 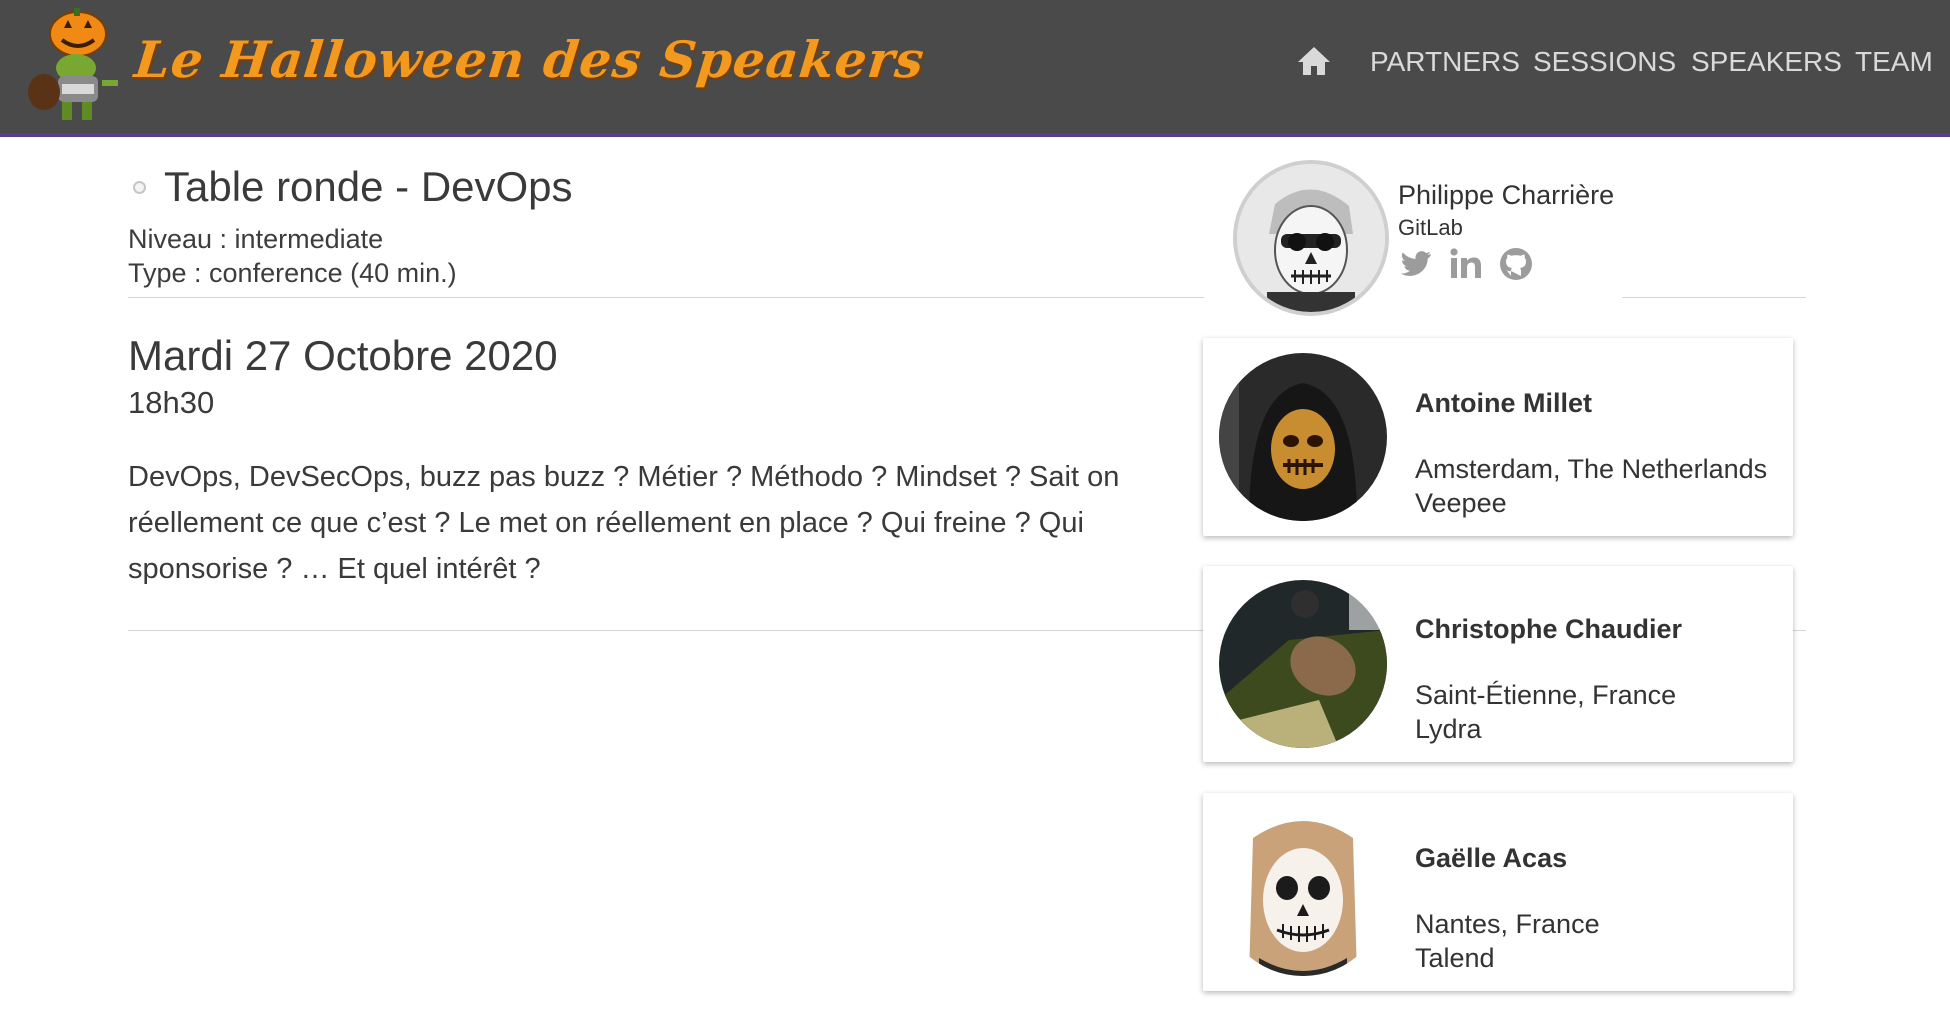 What do you see at coordinates (1430, 227) in the screenshot?
I see `moderator-company: GitLab` at bounding box center [1430, 227].